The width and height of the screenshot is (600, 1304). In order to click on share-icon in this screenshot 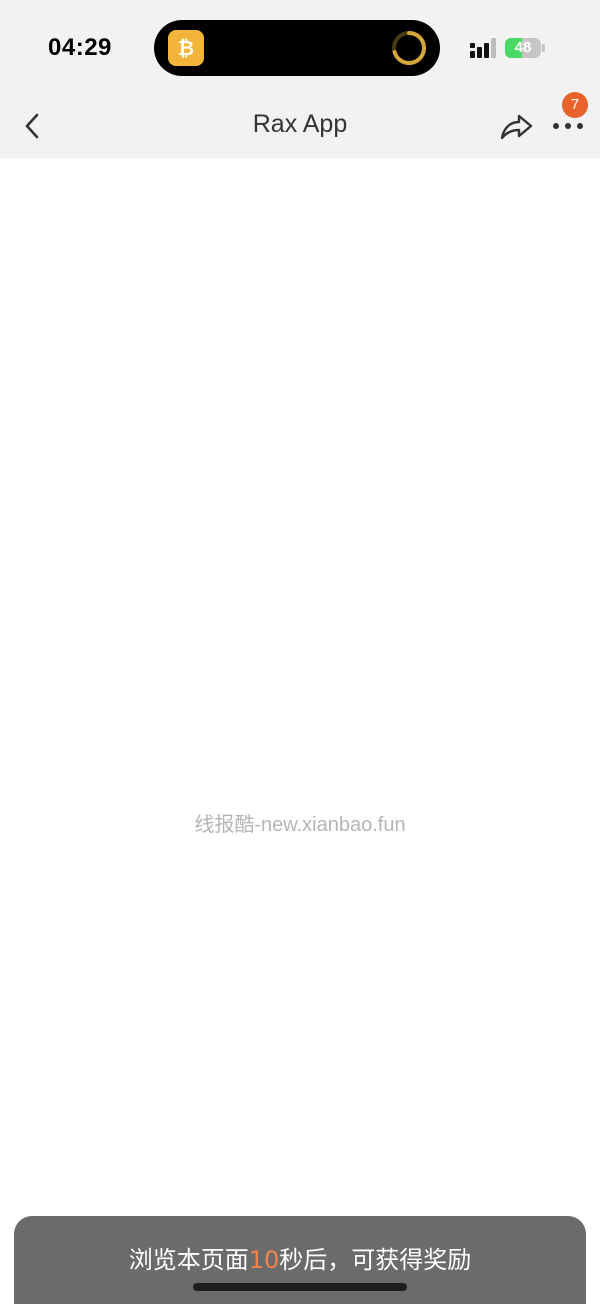, I will do `click(516, 127)`.